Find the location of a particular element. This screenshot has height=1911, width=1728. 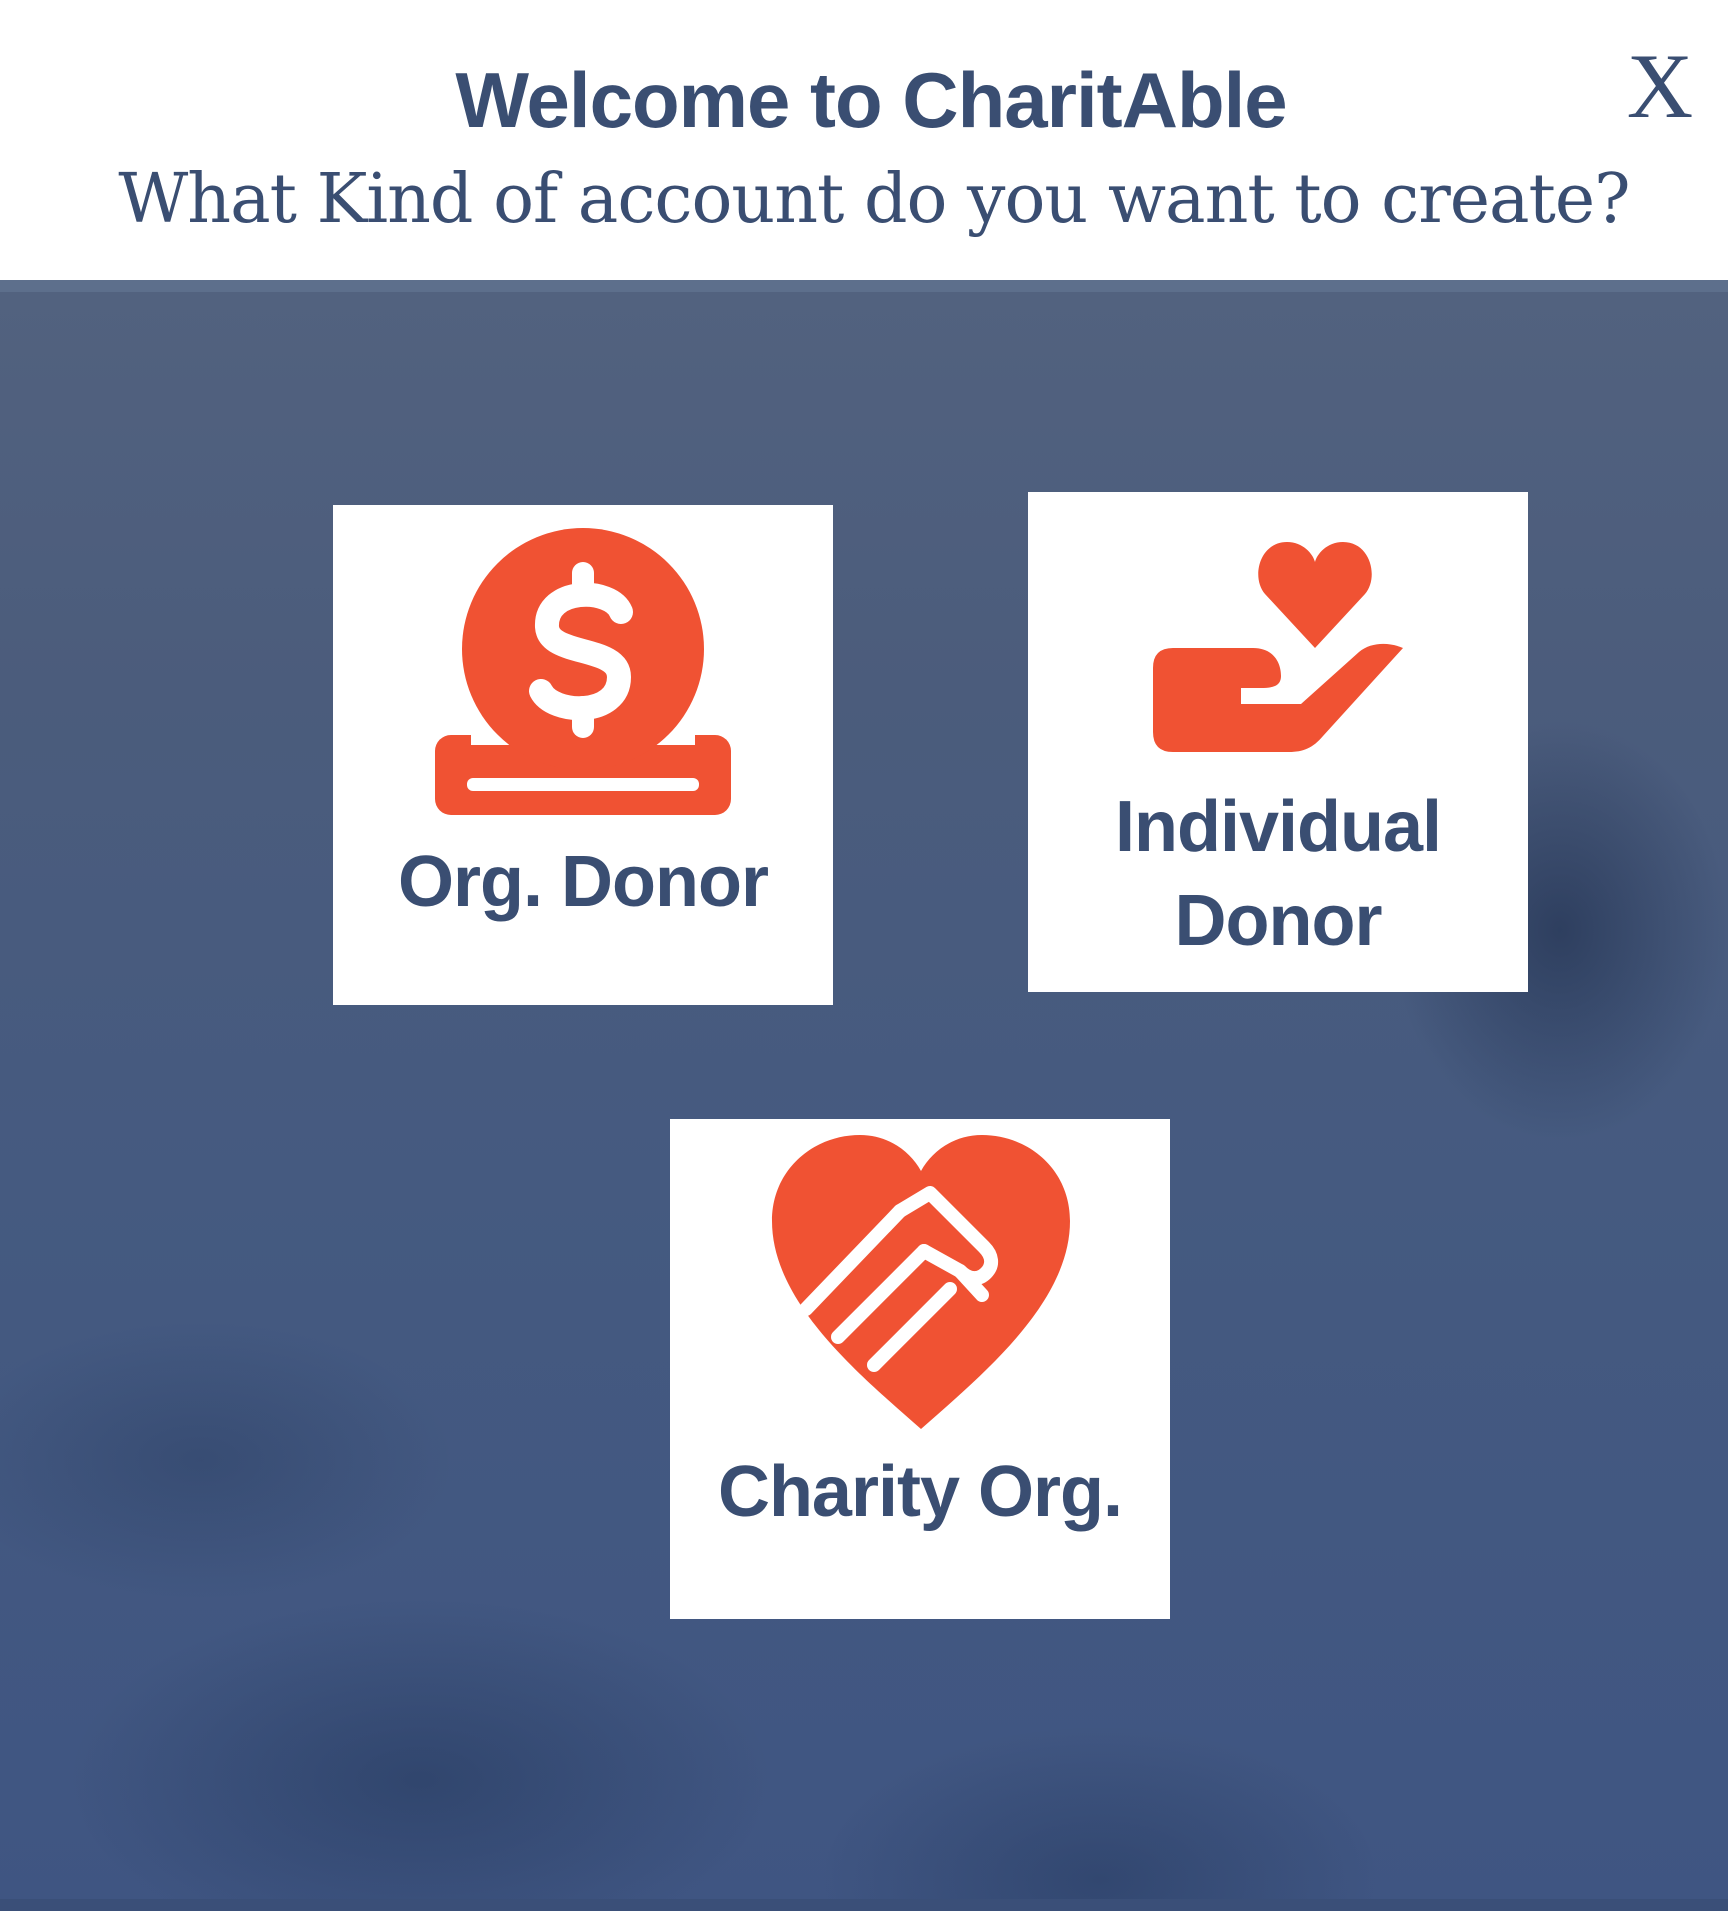

individual-donor-option: Individual Donor is located at coordinates (1278, 742).